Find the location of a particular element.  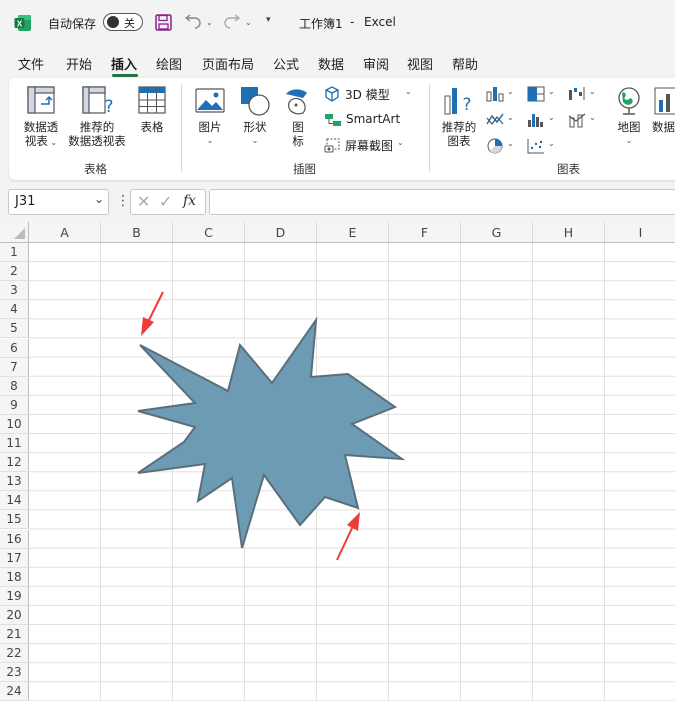

arrow-top-left-icon is located at coordinates (152, 313).